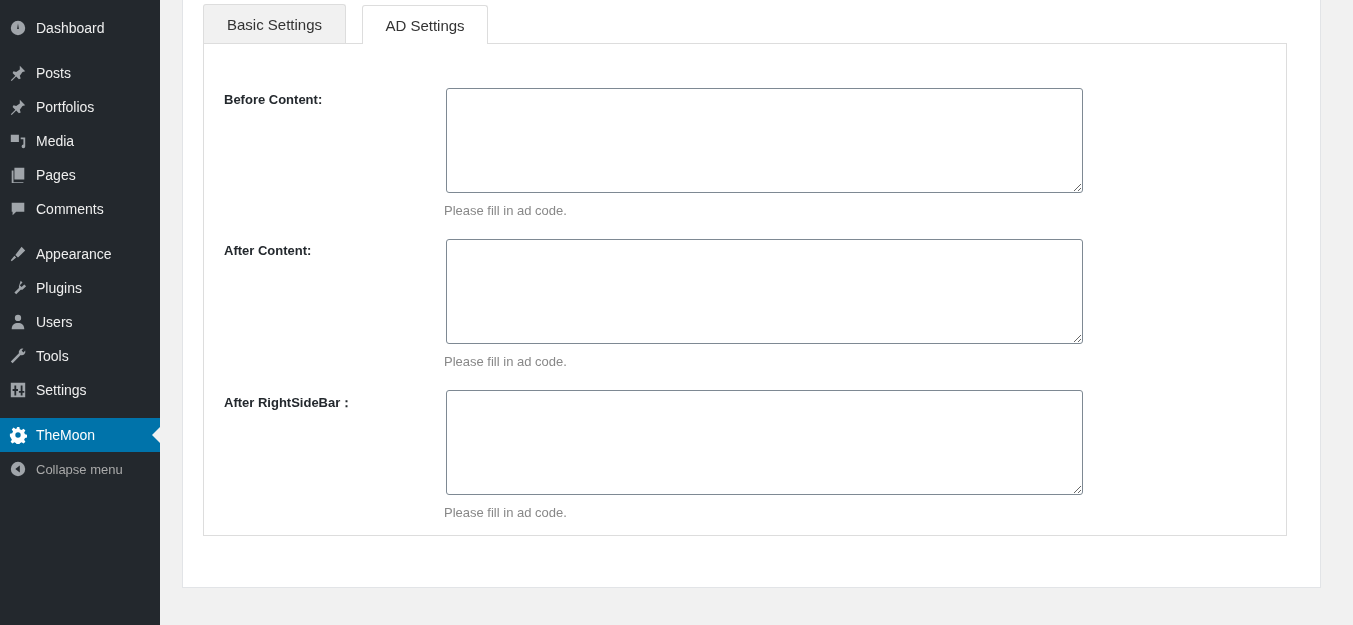  Describe the element at coordinates (80, 254) in the screenshot. I see `menu-item: Appearance` at that location.